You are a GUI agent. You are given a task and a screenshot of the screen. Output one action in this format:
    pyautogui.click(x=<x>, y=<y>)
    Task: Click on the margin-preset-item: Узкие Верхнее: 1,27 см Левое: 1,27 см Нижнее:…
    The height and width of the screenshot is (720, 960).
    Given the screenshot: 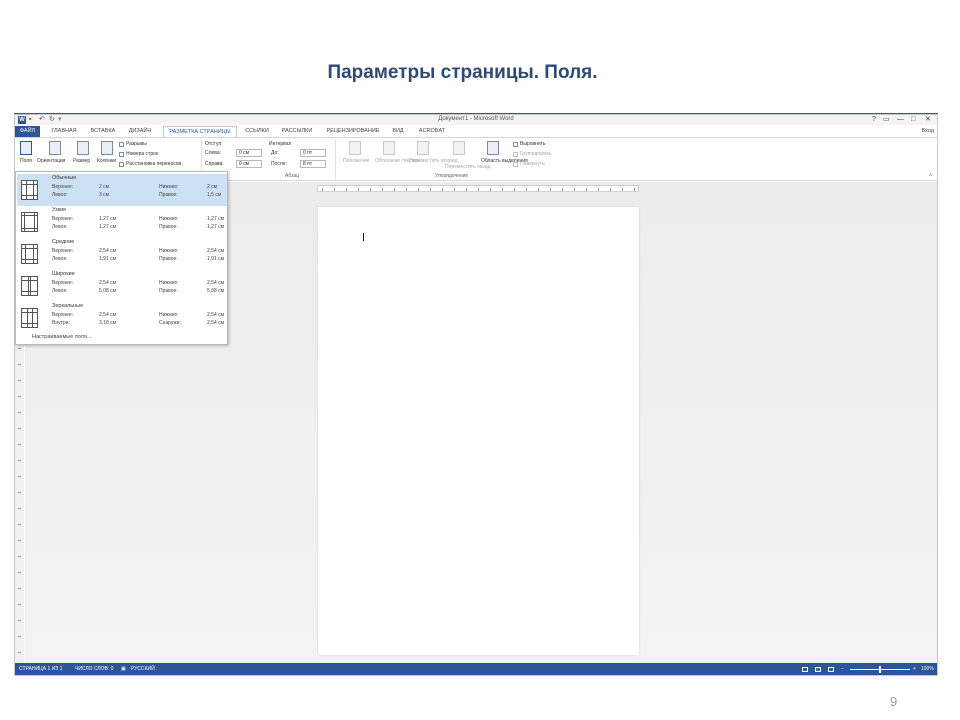 What is the action you would take?
    pyautogui.click(x=122, y=222)
    